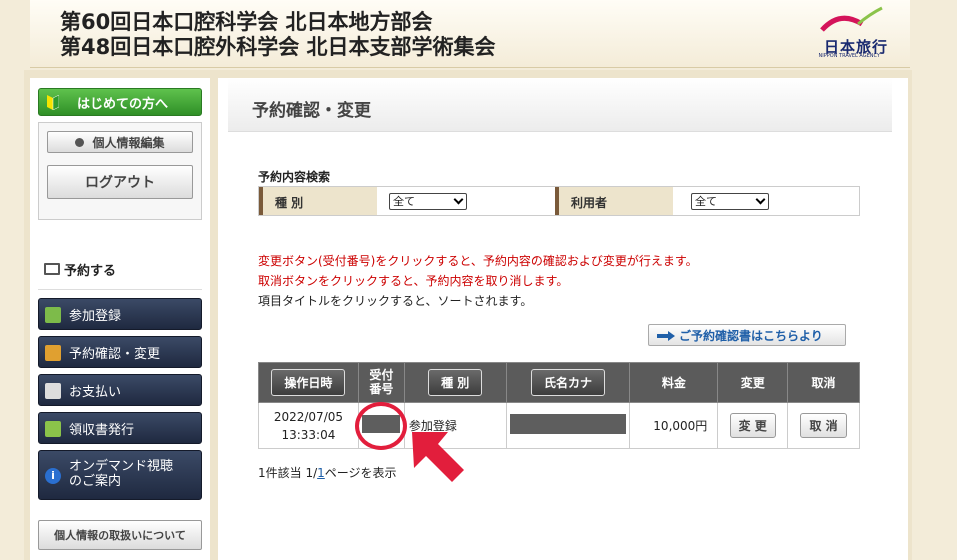  What do you see at coordinates (53, 476) in the screenshot?
I see `info-icon: i` at bounding box center [53, 476].